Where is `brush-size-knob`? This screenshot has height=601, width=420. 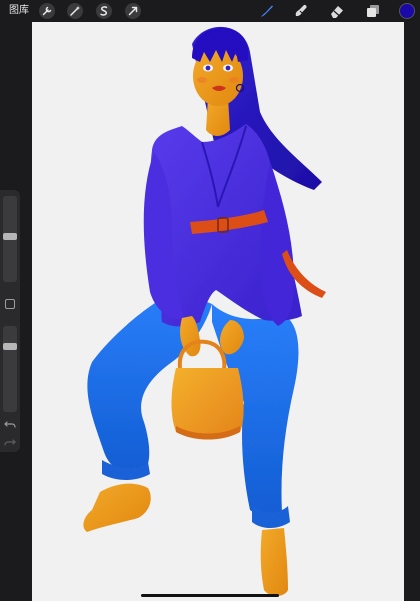 brush-size-knob is located at coordinates (10, 236).